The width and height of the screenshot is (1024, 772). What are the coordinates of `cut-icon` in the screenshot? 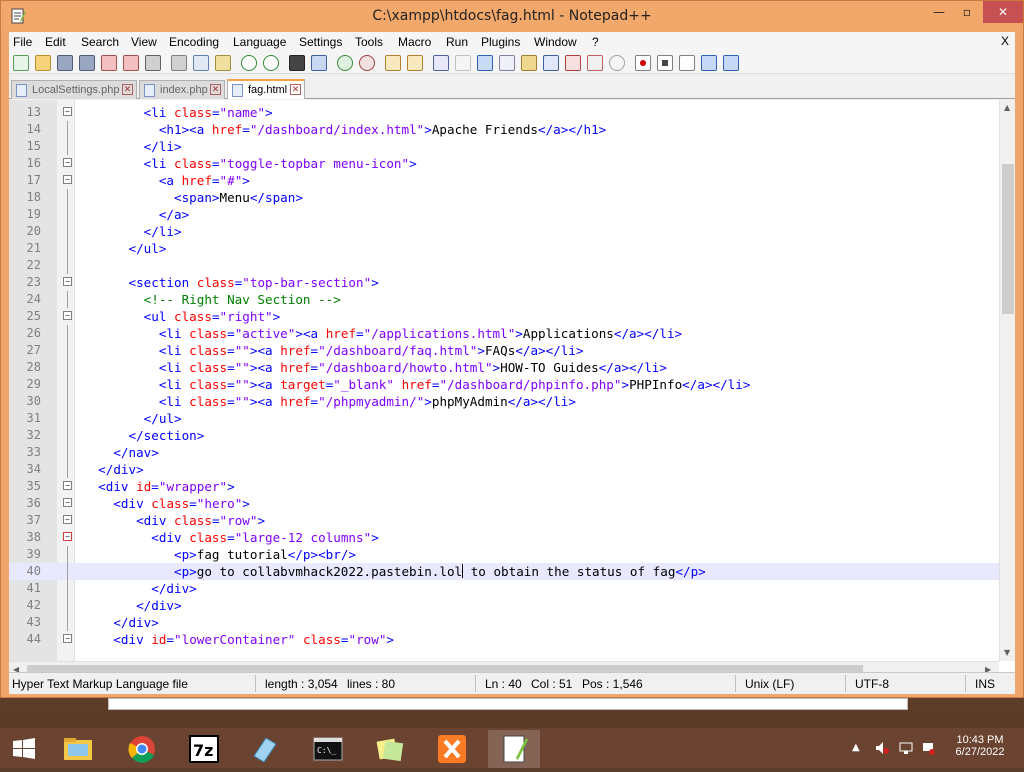 It's located at (179, 63).